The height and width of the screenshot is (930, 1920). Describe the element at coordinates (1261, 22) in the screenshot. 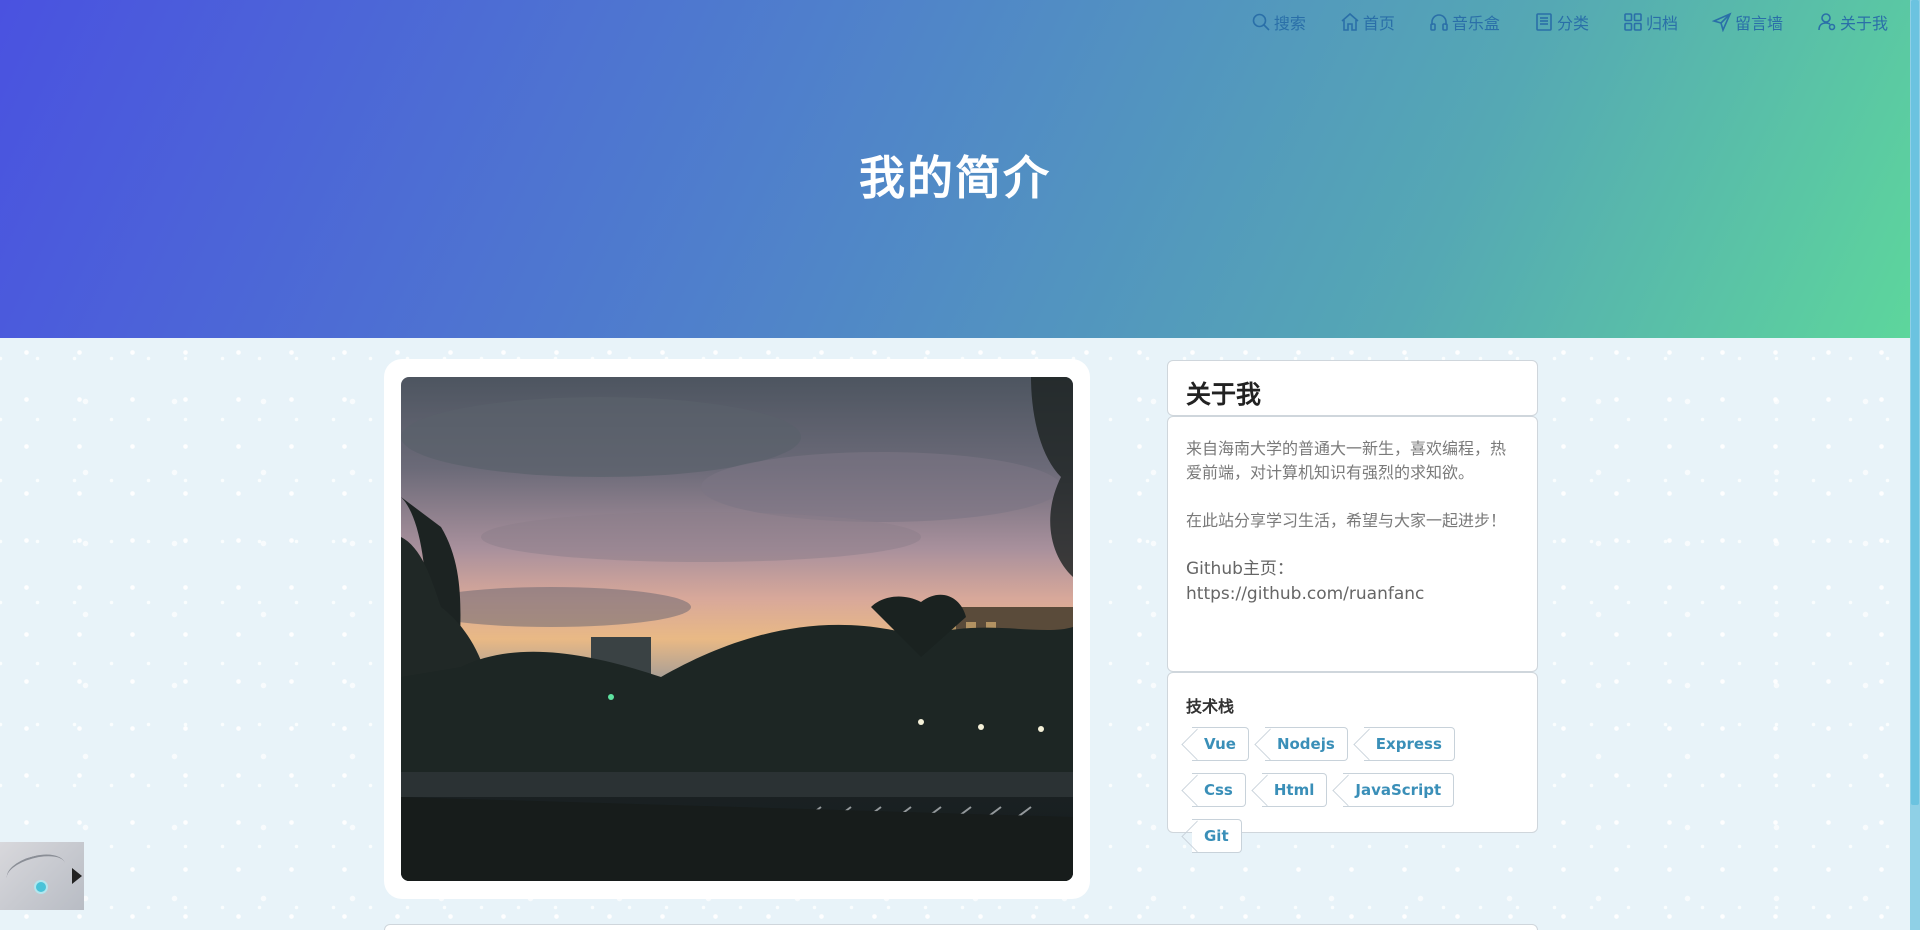

I see `search-icon` at that location.